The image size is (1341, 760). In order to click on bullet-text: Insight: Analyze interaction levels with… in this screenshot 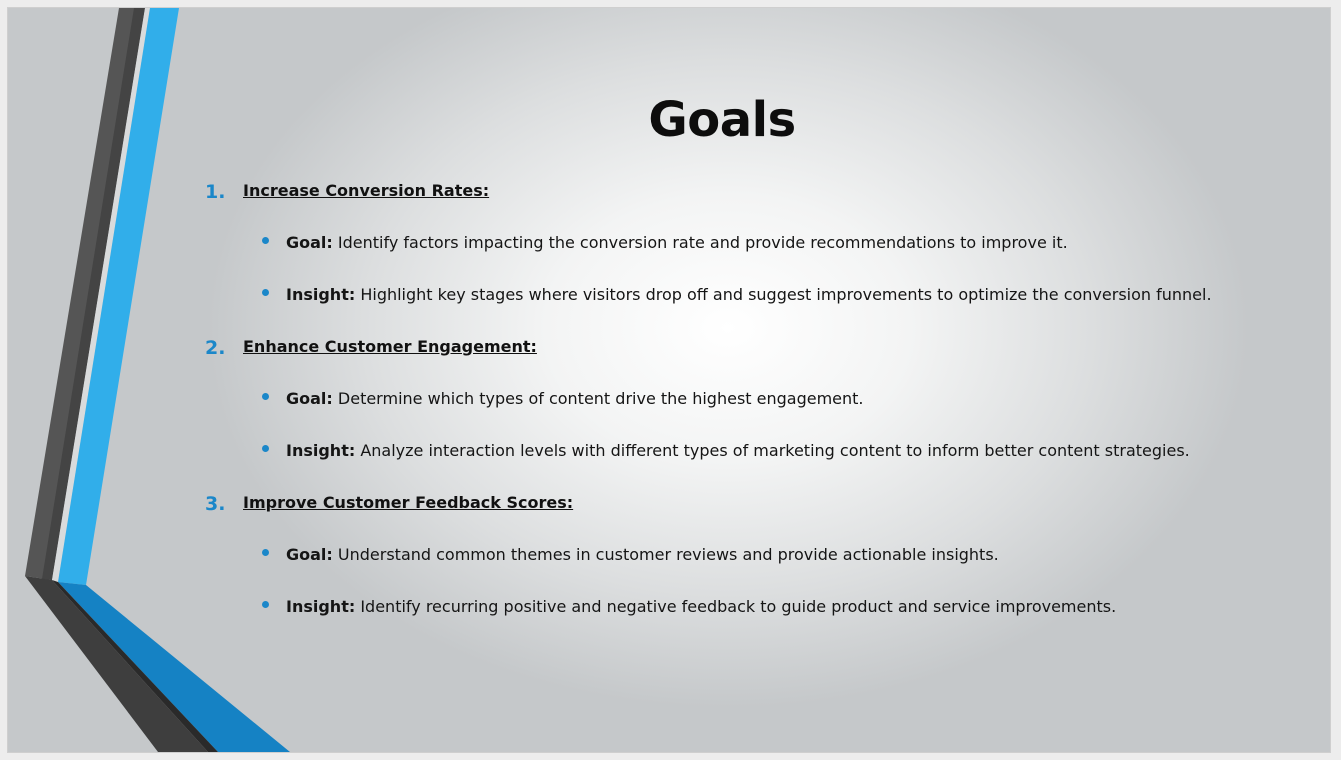, I will do `click(738, 450)`.